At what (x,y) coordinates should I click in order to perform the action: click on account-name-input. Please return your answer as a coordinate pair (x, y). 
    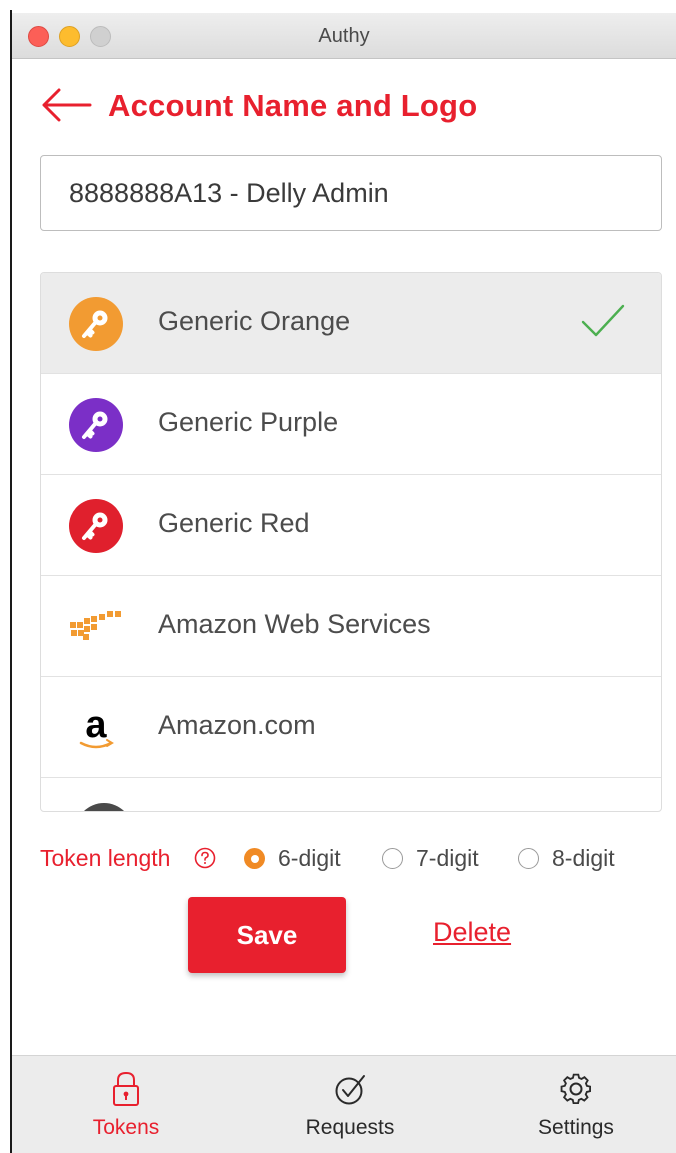
    Looking at the image, I should click on (351, 193).